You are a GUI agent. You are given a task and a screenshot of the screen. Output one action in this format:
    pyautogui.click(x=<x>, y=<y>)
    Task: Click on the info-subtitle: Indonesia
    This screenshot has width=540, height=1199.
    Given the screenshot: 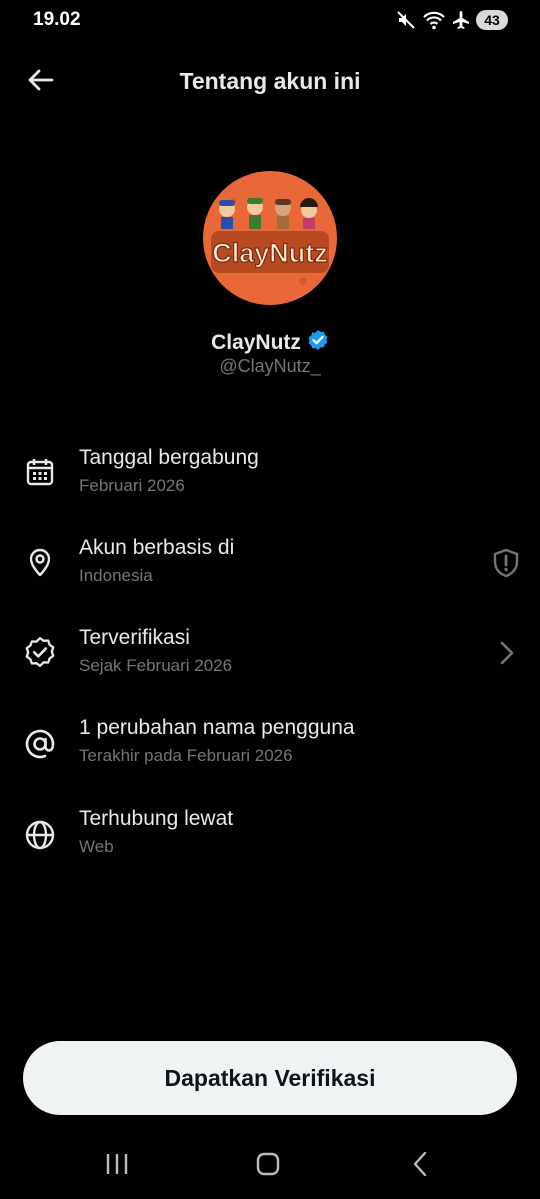 What is the action you would take?
    pyautogui.click(x=116, y=575)
    